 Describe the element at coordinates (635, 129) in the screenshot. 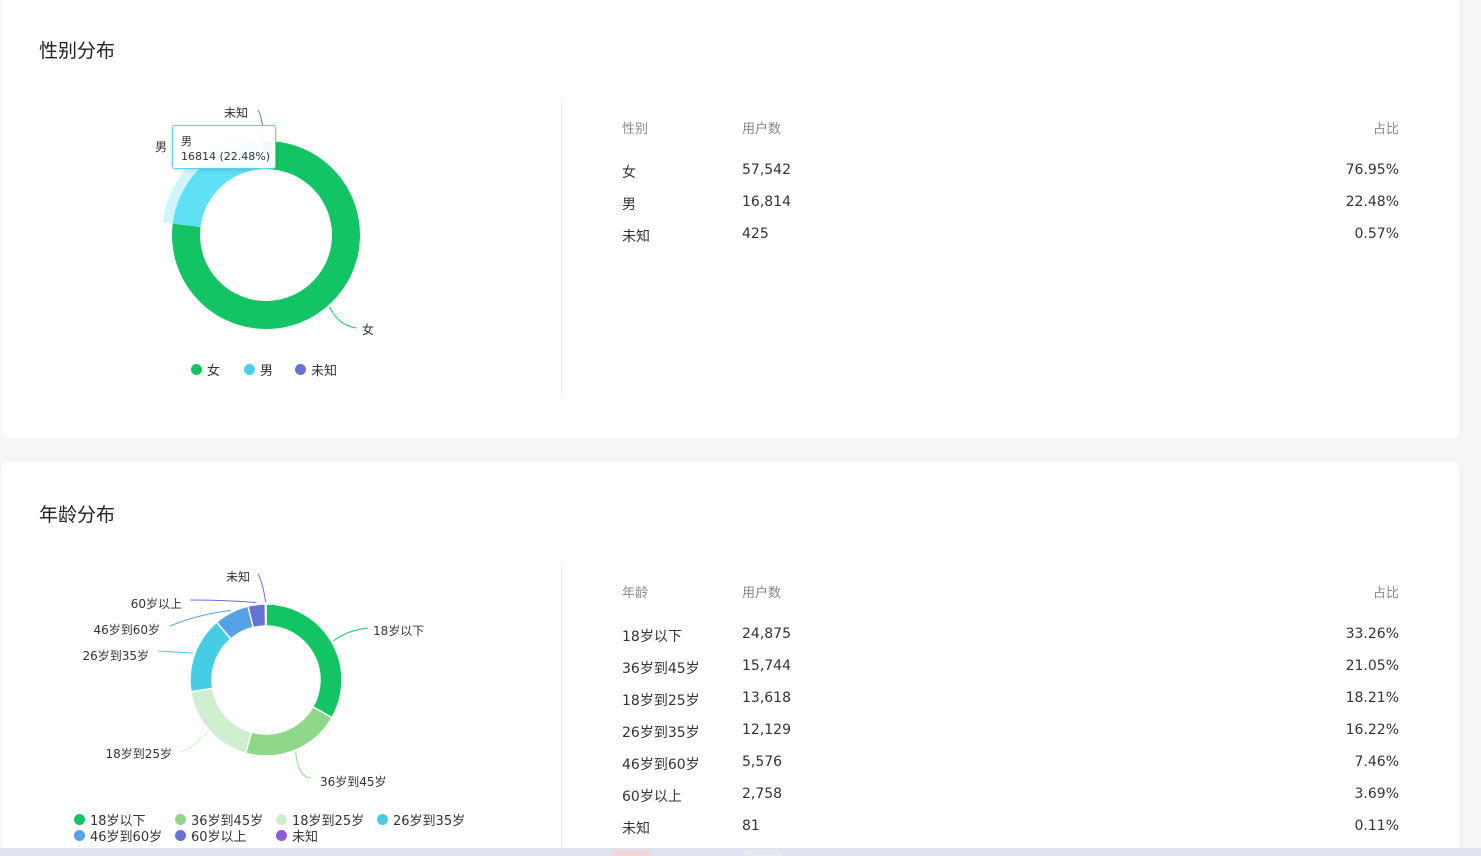

I see `table-header-cell: 性别` at that location.